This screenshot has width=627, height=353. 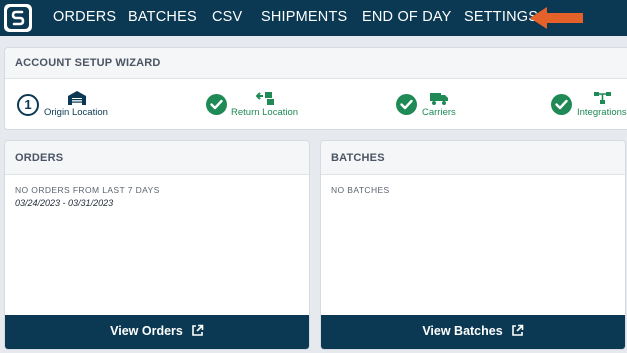 I want to click on batches-card-title: BATCHES, so click(x=358, y=158).